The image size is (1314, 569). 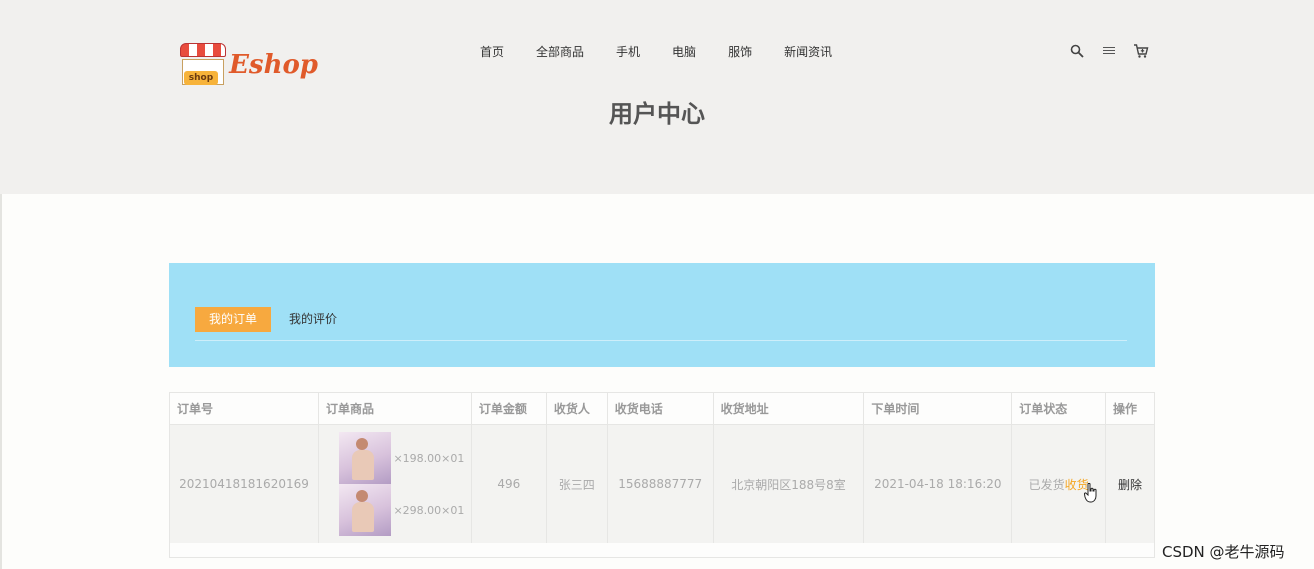 What do you see at coordinates (938, 484) in the screenshot?
I see `time-cell: 2021-04-18 18:16:20` at bounding box center [938, 484].